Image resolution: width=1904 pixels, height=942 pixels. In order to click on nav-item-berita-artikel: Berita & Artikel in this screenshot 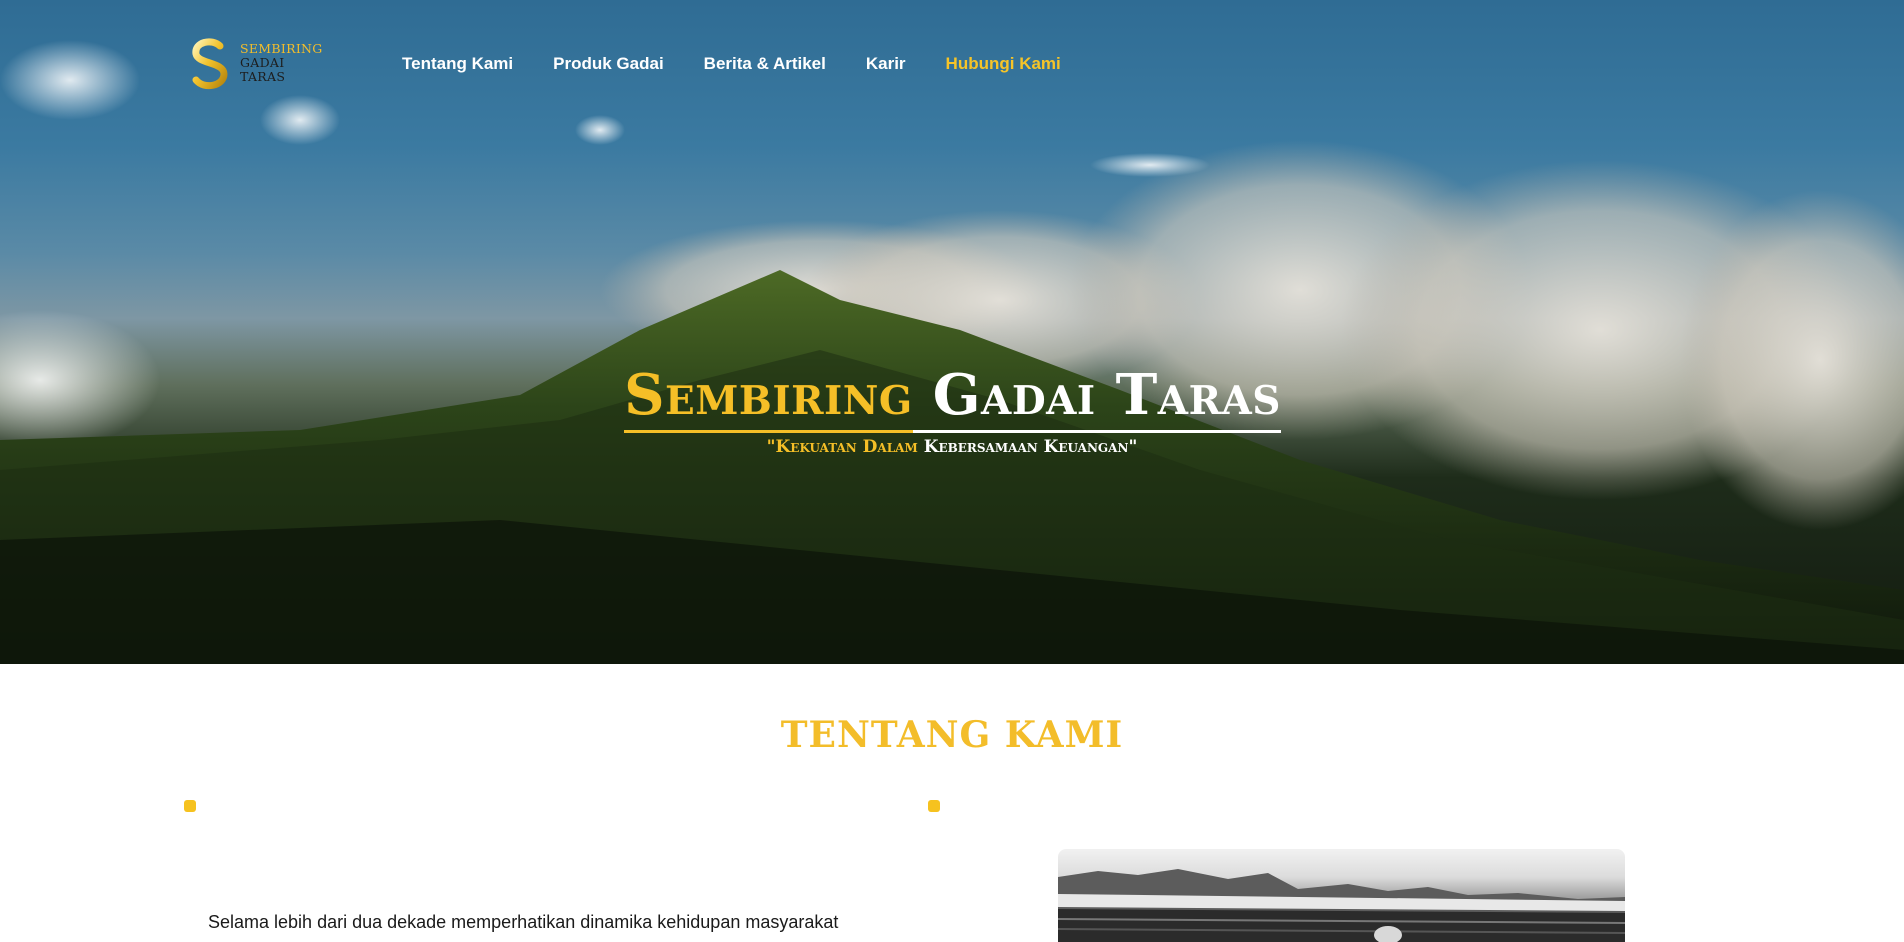, I will do `click(765, 64)`.